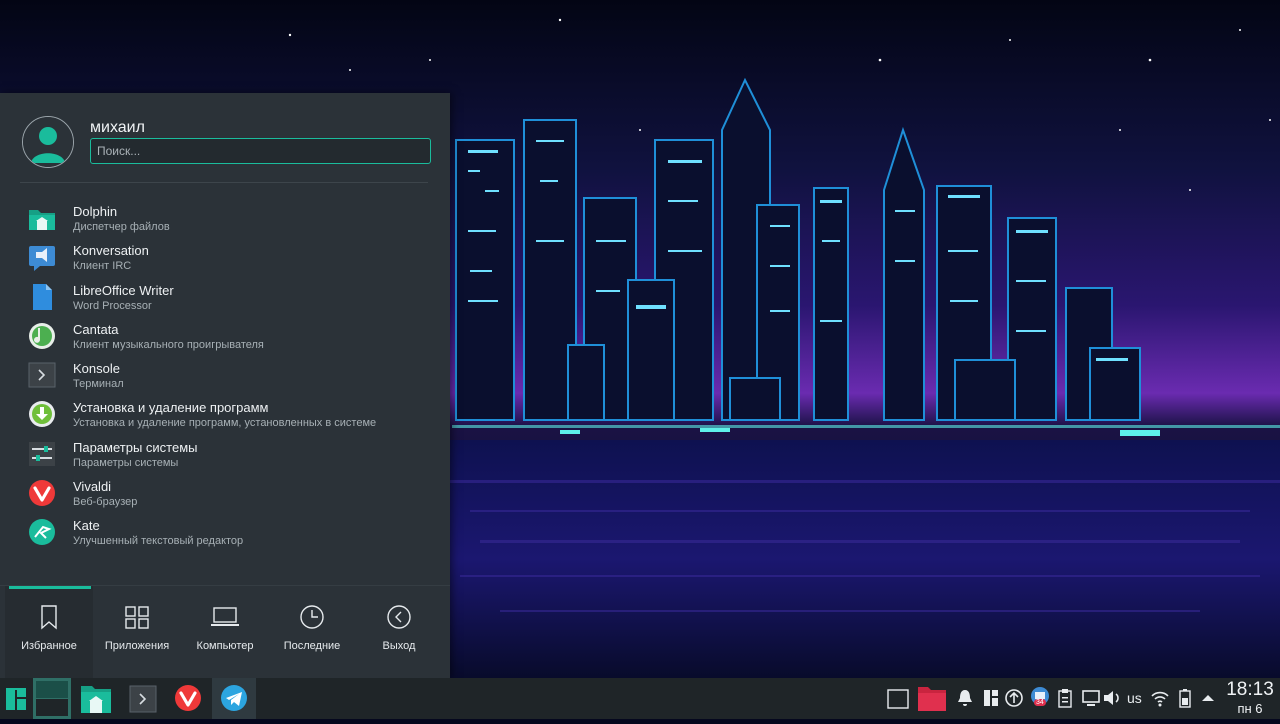 This screenshot has height=724, width=1280. What do you see at coordinates (111, 251) in the screenshot?
I see `app-name: Konversation` at bounding box center [111, 251].